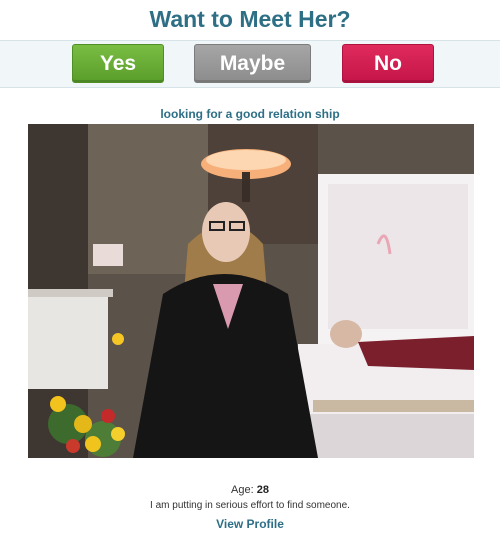  I want to click on maybe-button: Maybe, so click(252, 63).